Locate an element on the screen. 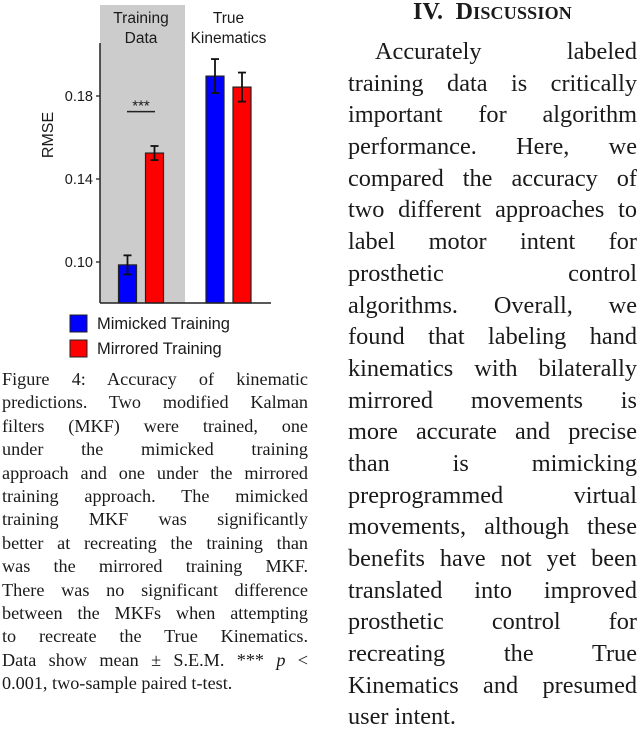 This screenshot has height=733, width=640. paragraph-line: user intent. is located at coordinates (402, 717).